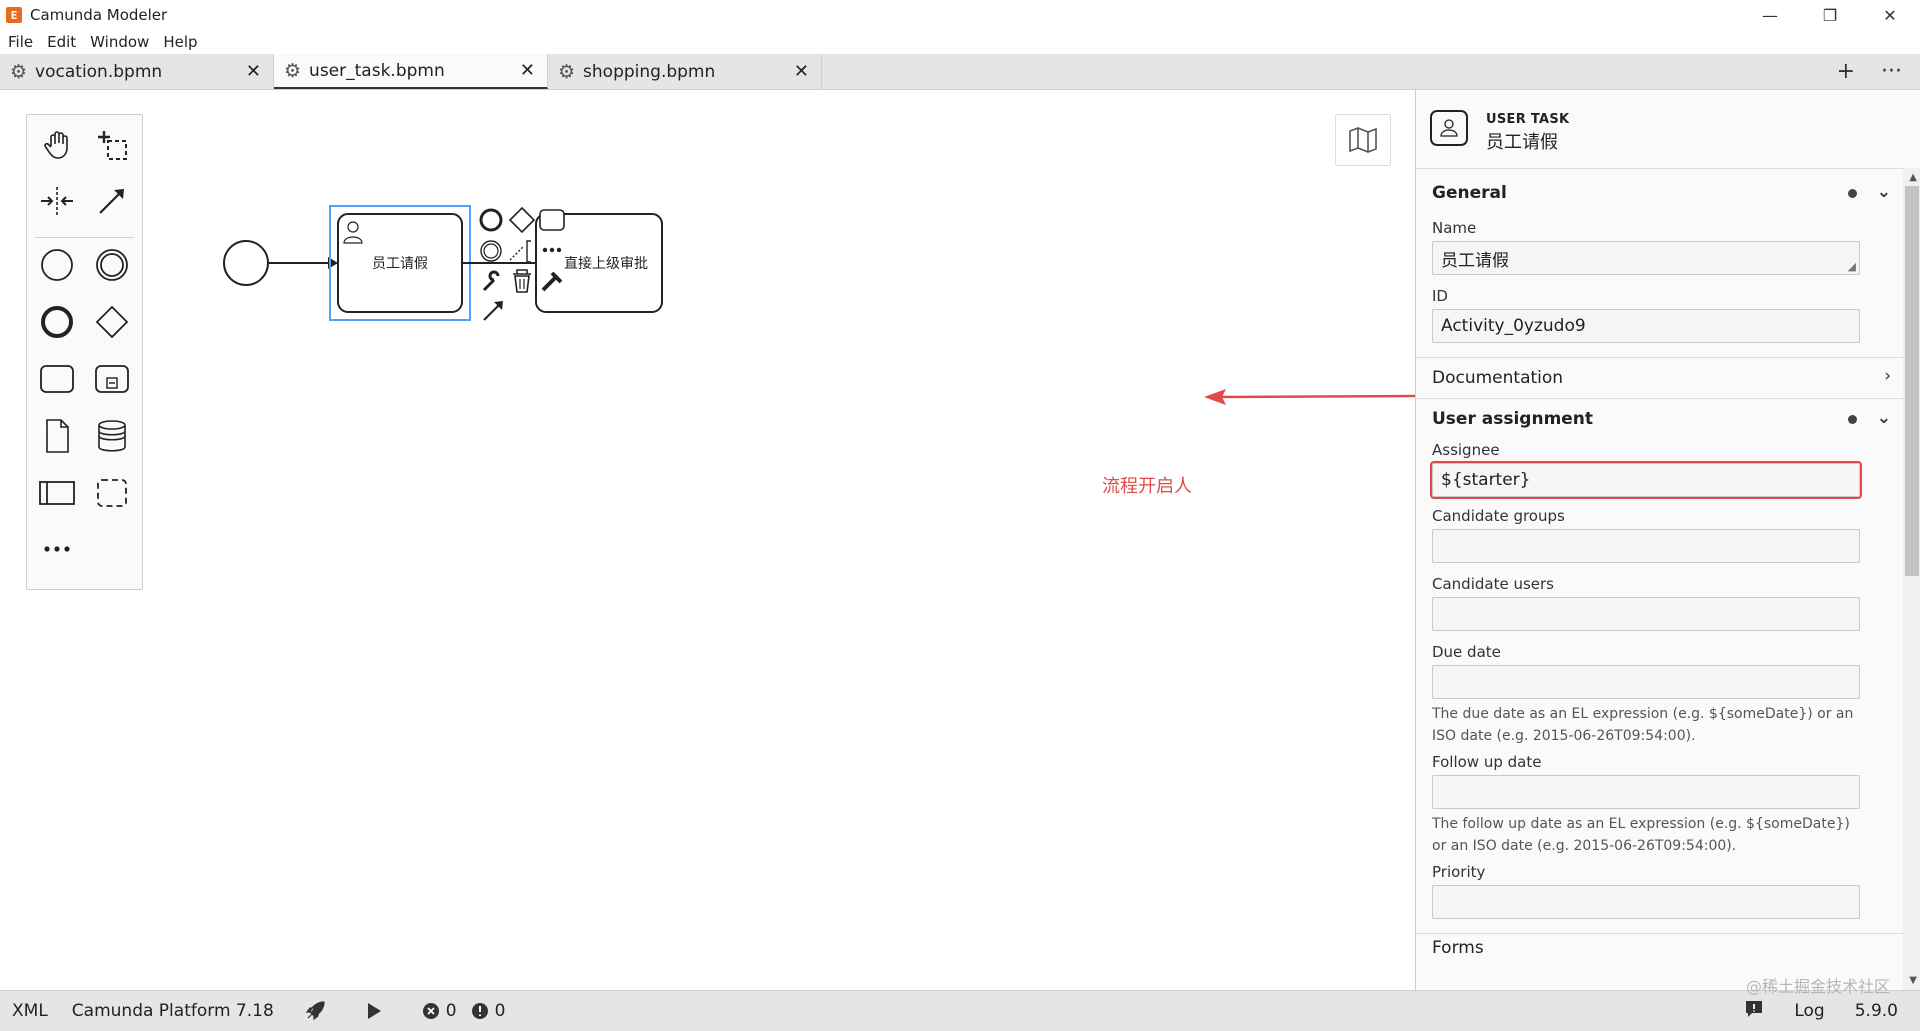 This screenshot has height=1031, width=1920. I want to click on task1-label: 员工请假, so click(400, 264).